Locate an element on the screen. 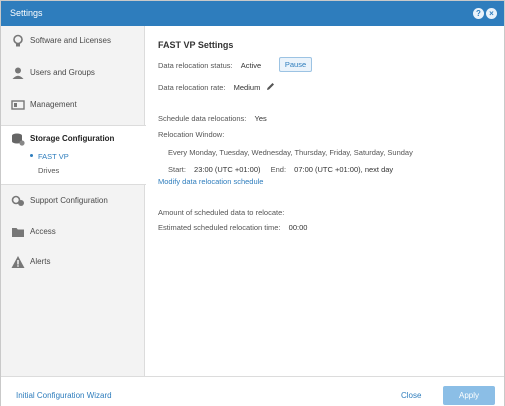 The width and height of the screenshot is (505, 406). help-icon: ? is located at coordinates (478, 13).